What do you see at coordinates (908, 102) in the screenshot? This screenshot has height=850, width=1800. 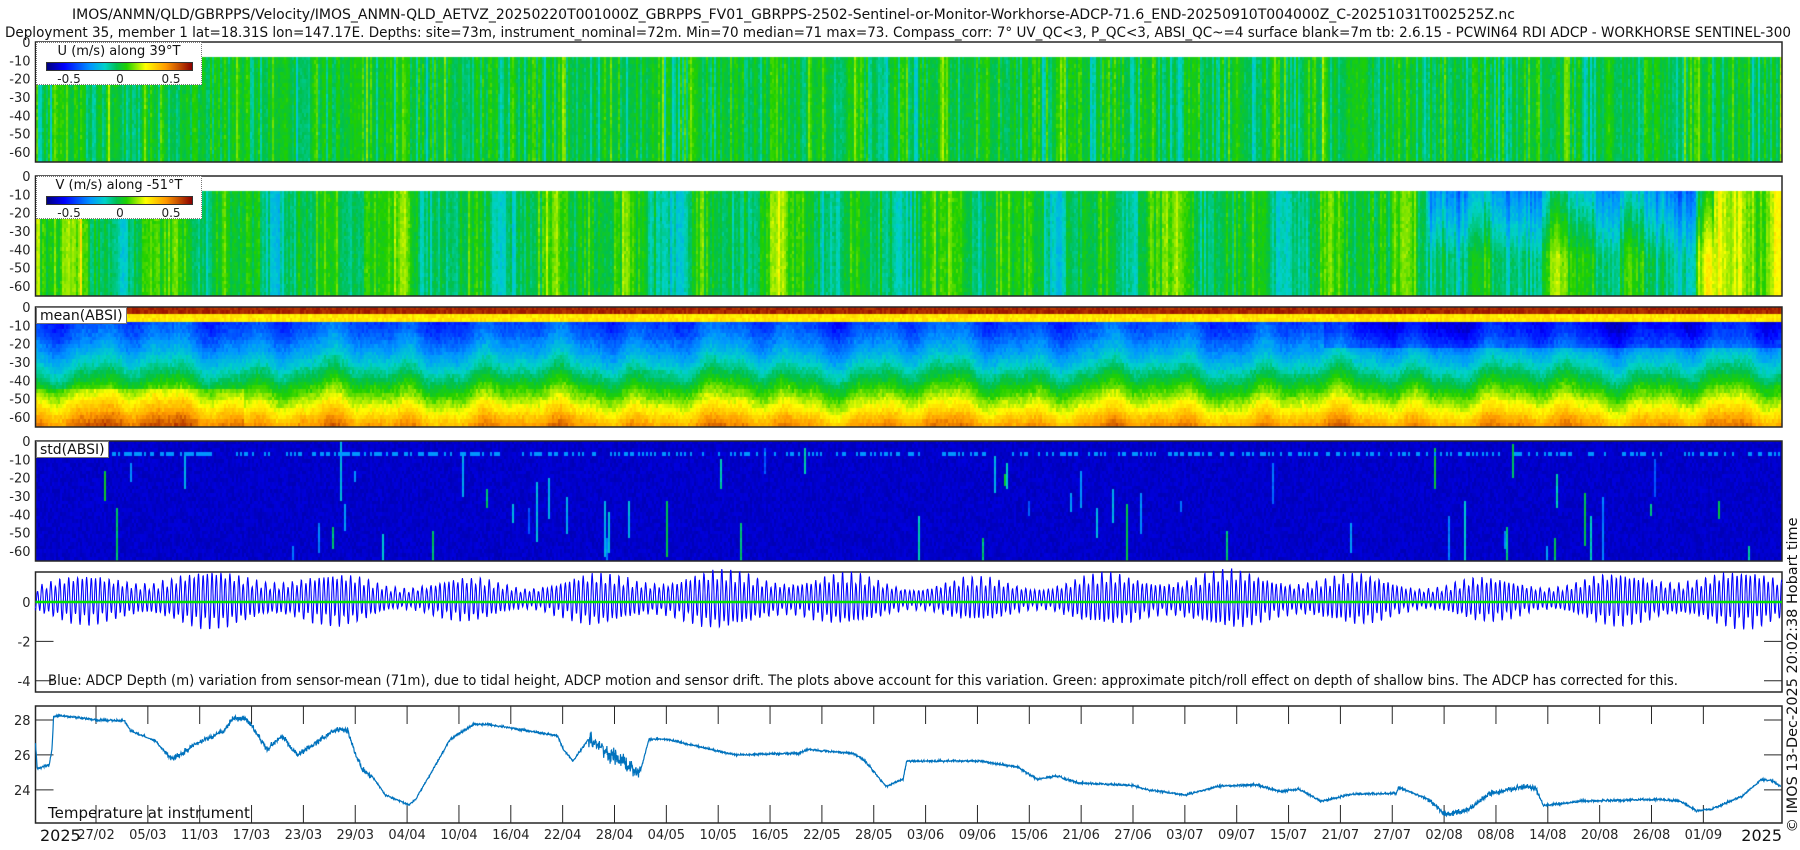 I see `panel-1-frame` at bounding box center [908, 102].